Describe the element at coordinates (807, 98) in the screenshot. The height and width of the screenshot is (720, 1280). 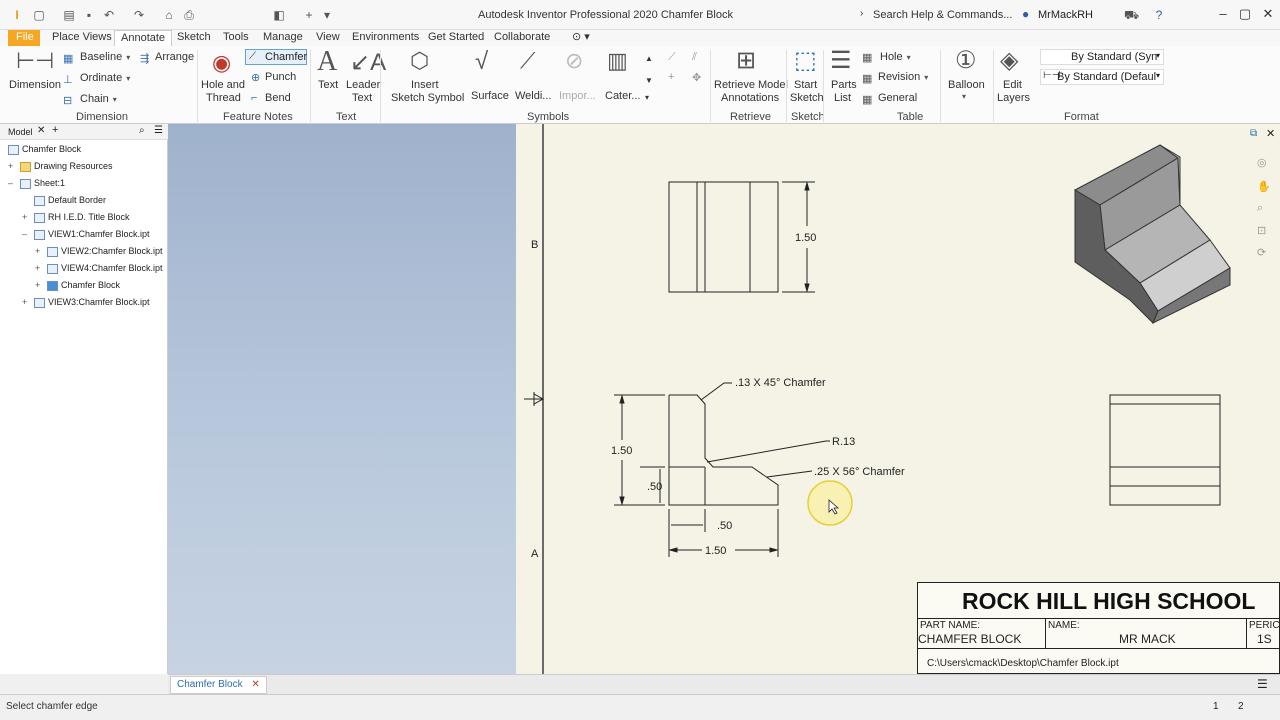
I see `start-sketch-line2: Sketch` at that location.